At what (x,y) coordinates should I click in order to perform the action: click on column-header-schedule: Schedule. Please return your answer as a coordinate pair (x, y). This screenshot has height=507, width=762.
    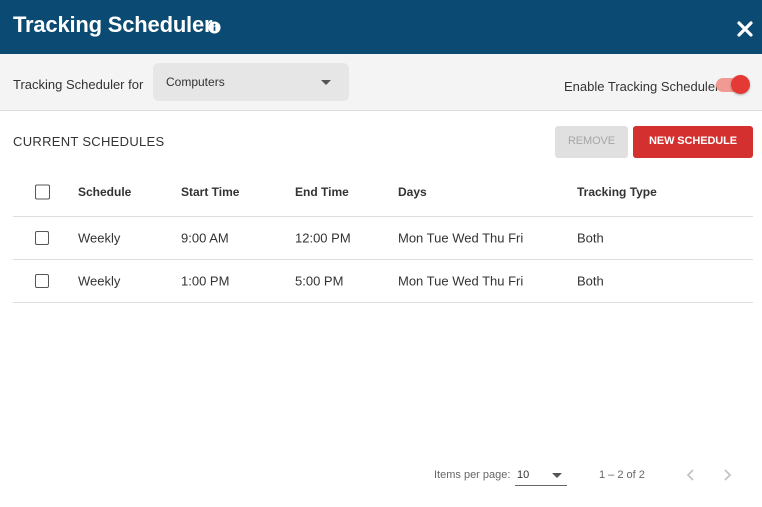
    Looking at the image, I should click on (104, 192).